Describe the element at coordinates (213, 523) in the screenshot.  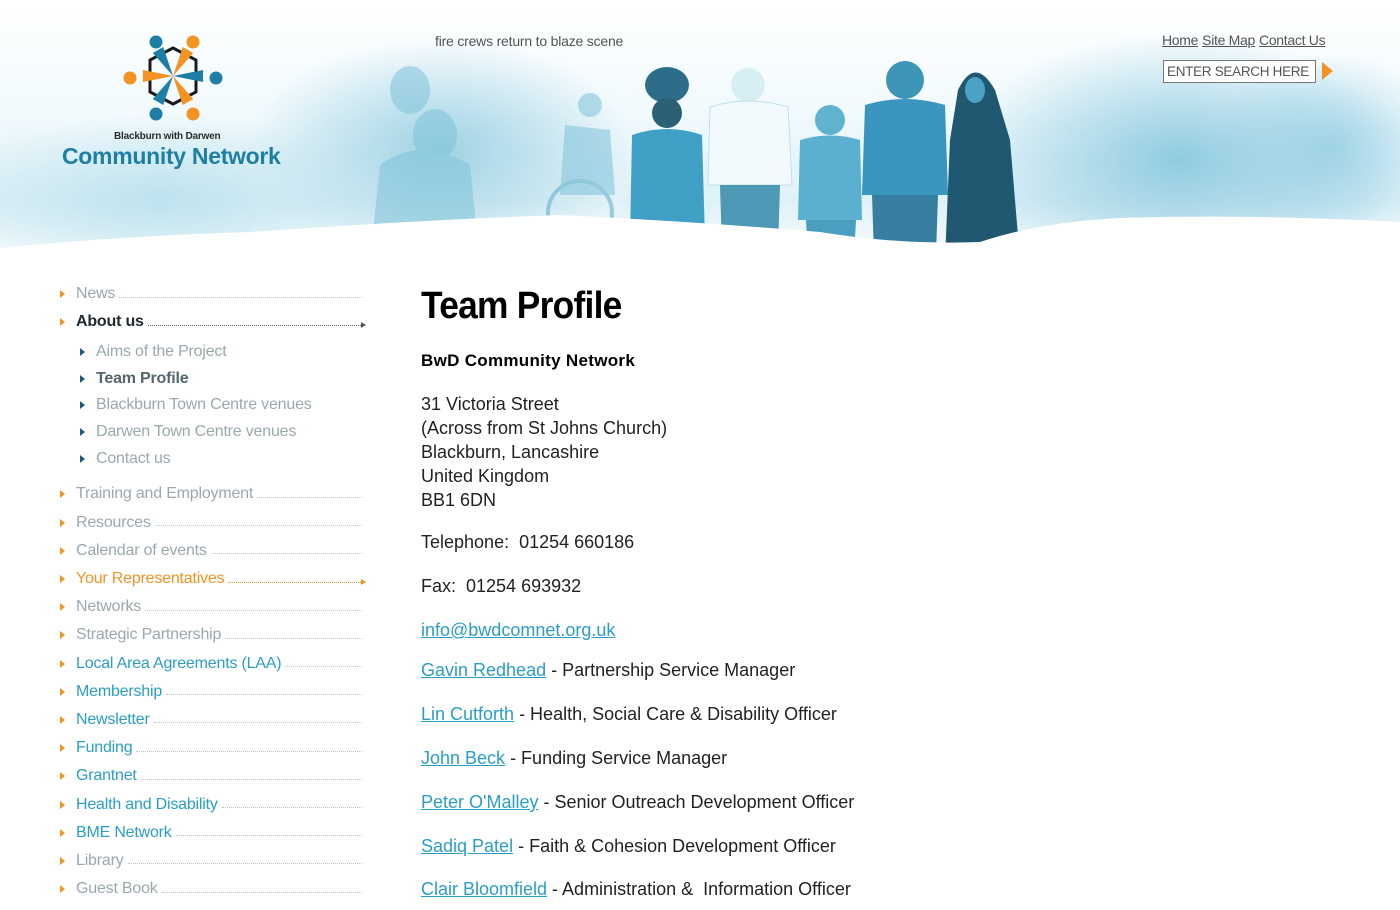
I see `sidebar-item-resources: Resources` at that location.